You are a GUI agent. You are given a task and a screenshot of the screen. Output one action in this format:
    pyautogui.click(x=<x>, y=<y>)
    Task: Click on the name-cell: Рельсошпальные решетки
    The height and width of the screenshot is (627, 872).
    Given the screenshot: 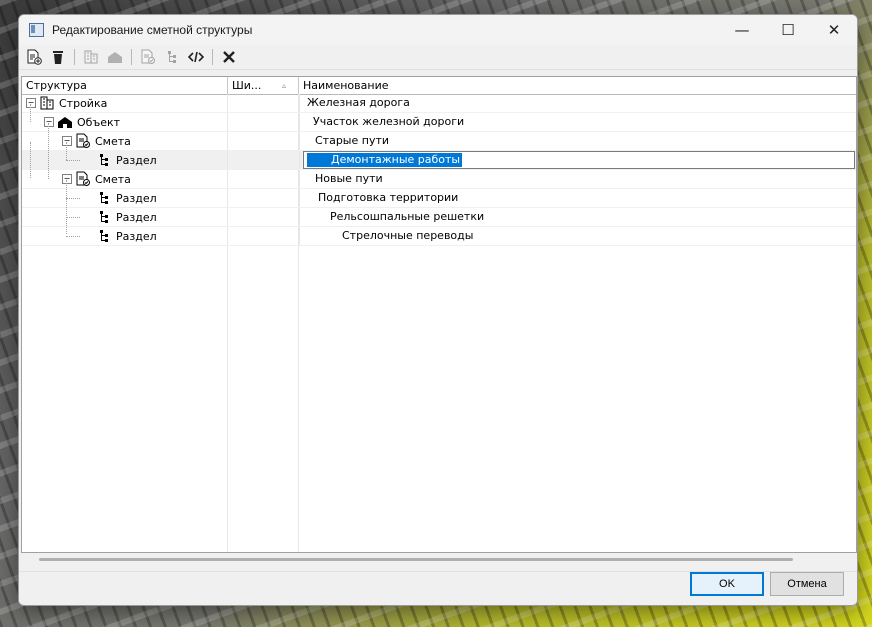 What is the action you would take?
    pyautogui.click(x=577, y=217)
    